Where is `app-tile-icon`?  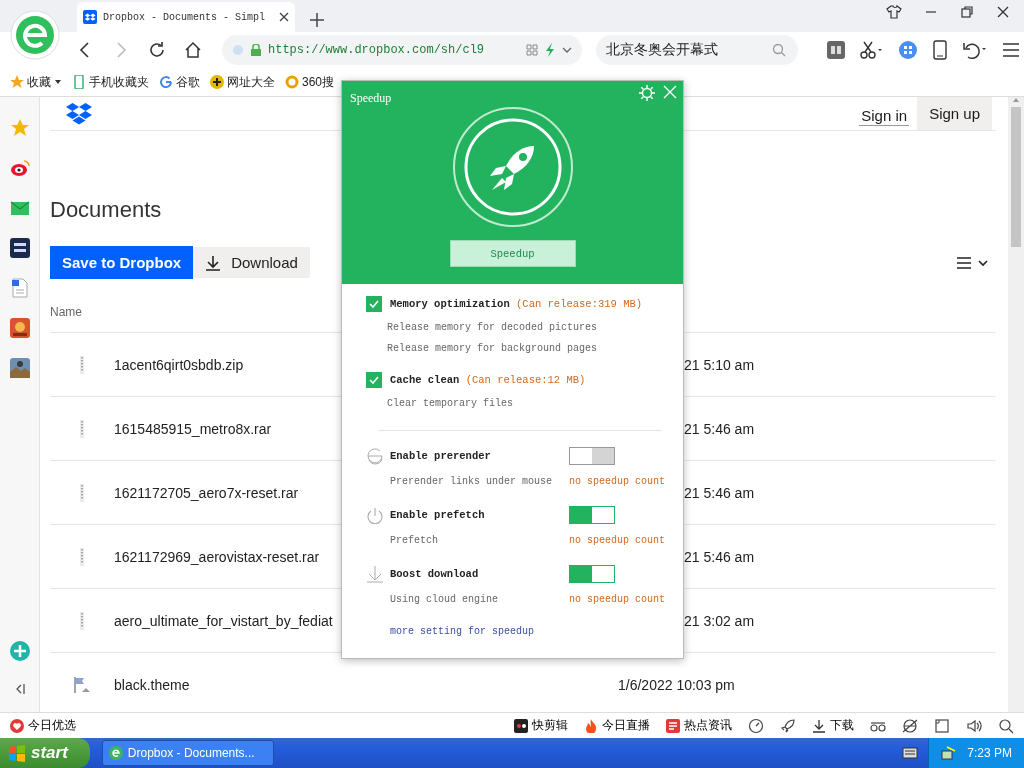
app-tile-icon is located at coordinates (19, 248).